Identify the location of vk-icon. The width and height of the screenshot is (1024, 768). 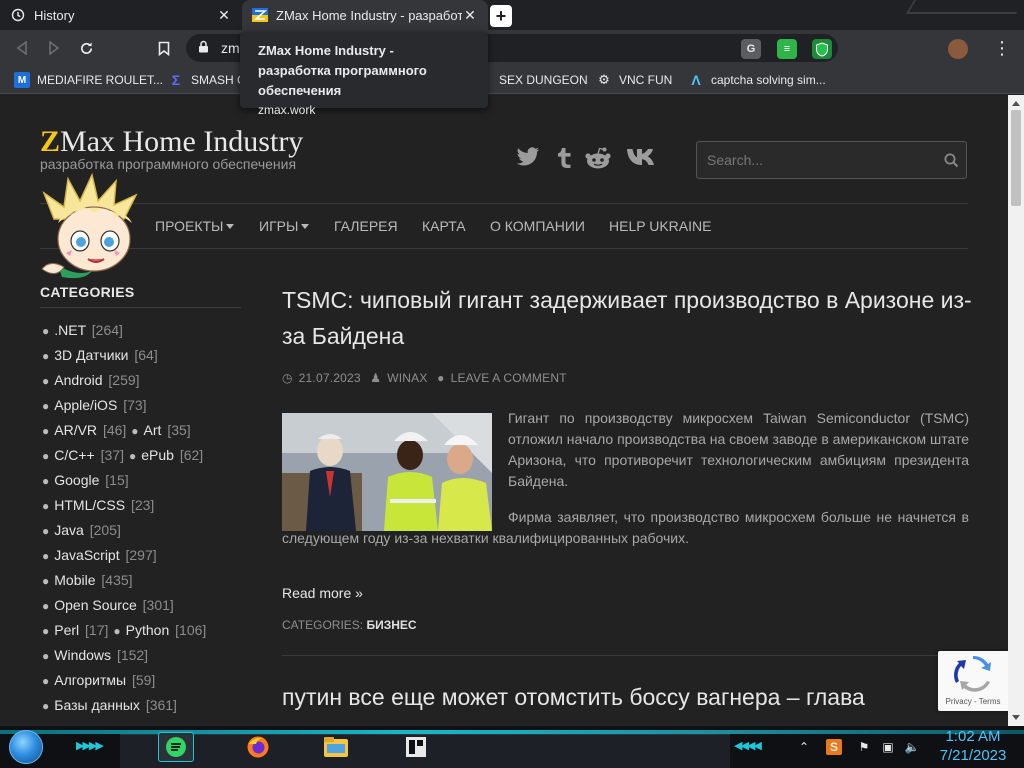
(641, 160).